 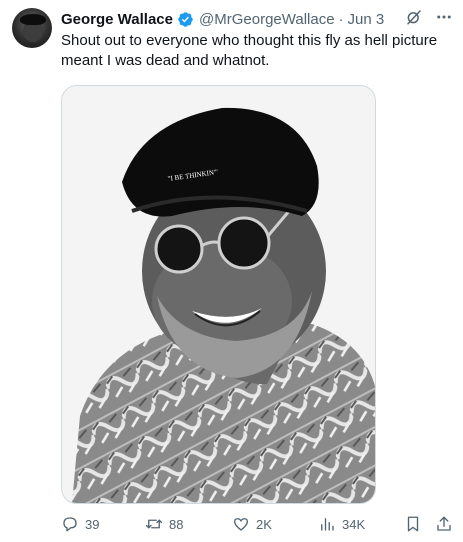 I want to click on repost-button: 88, so click(x=164, y=524).